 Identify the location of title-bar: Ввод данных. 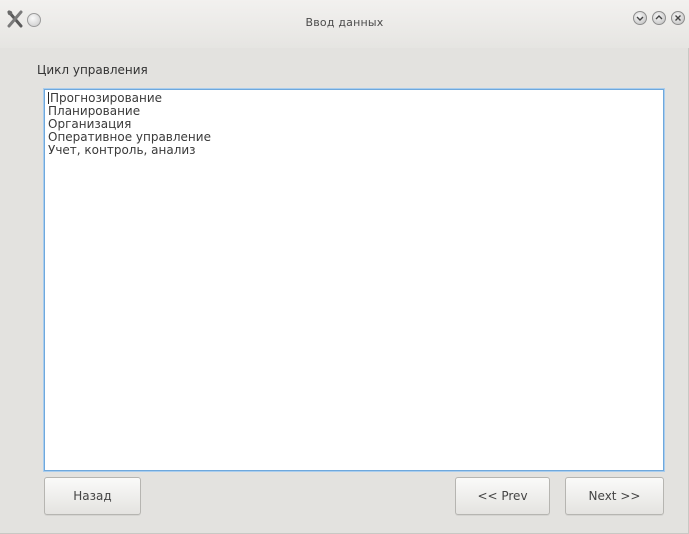
(344, 24).